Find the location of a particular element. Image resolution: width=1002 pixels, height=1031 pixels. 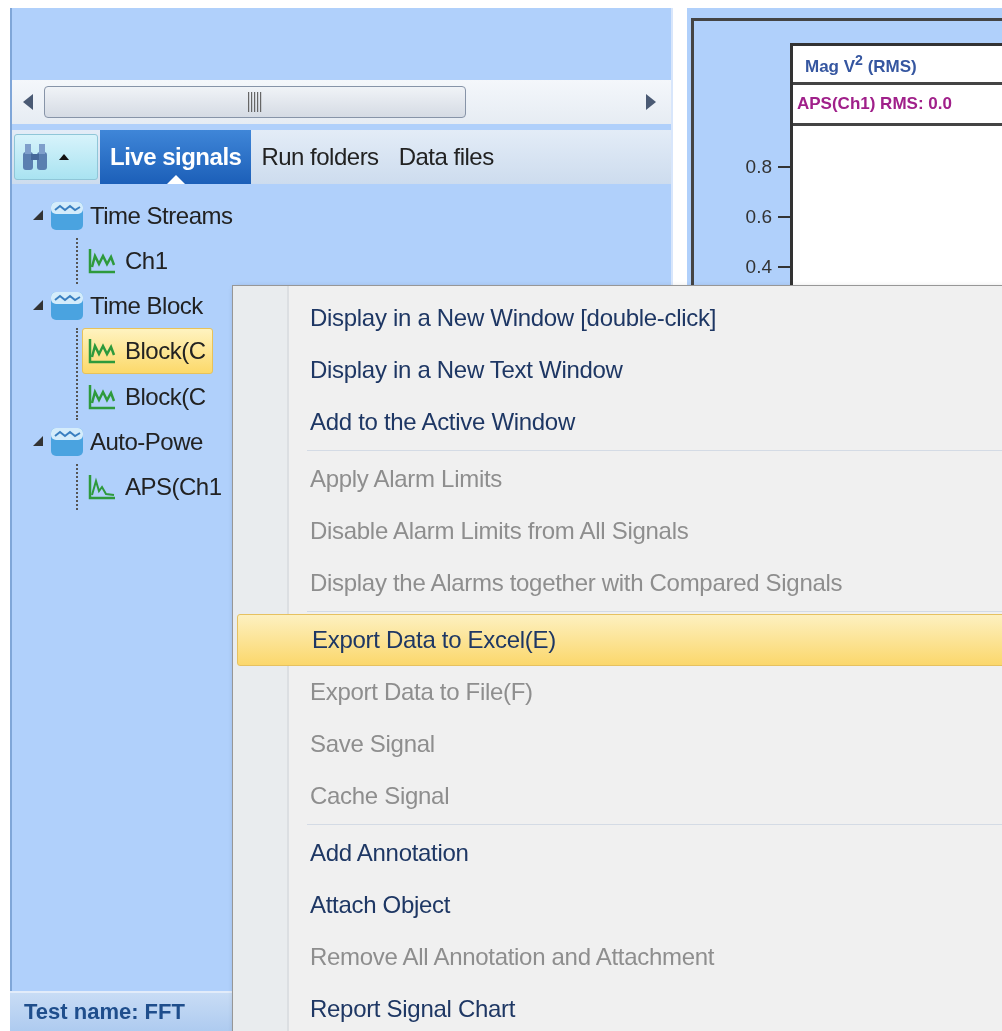

tree-item: Auto-Powe is located at coordinates (146, 442).